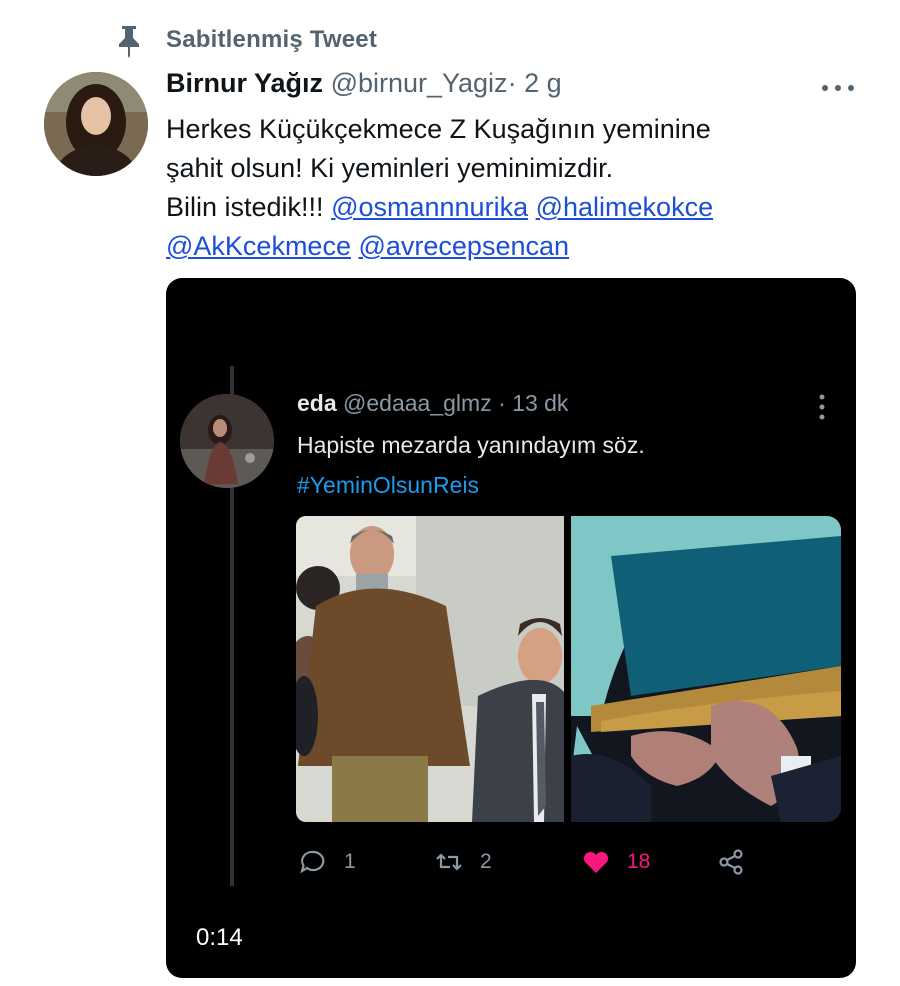 This screenshot has height=986, width=900. What do you see at coordinates (390, 168) in the screenshot?
I see `tweet-text-line: şahit olsun! Ki yeminleri yeminimizdir.` at bounding box center [390, 168].